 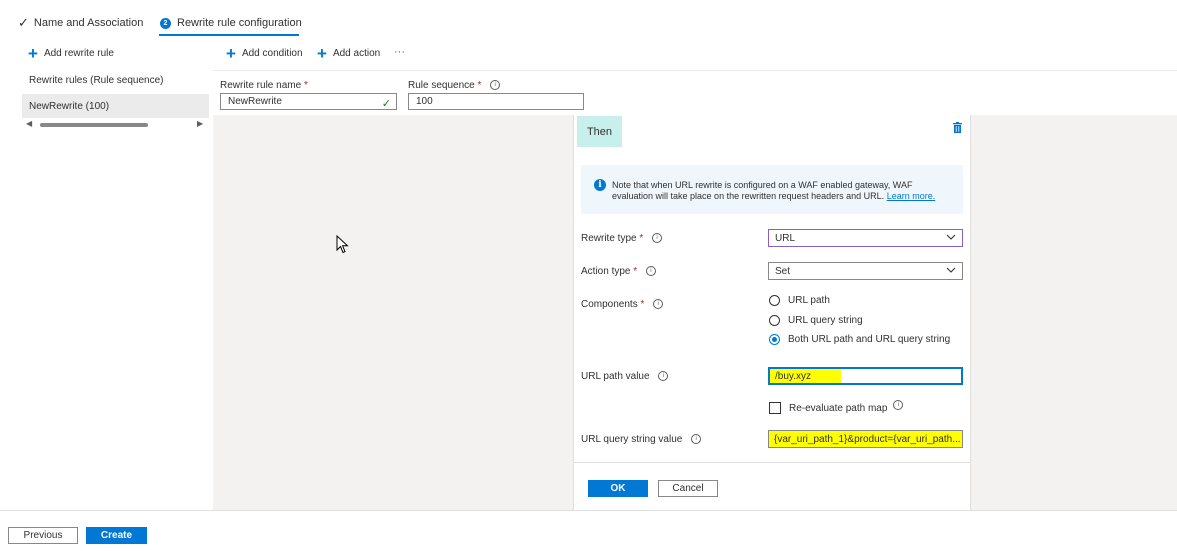 What do you see at coordinates (356, 53) in the screenshot?
I see `add-action-label: Add action` at bounding box center [356, 53].